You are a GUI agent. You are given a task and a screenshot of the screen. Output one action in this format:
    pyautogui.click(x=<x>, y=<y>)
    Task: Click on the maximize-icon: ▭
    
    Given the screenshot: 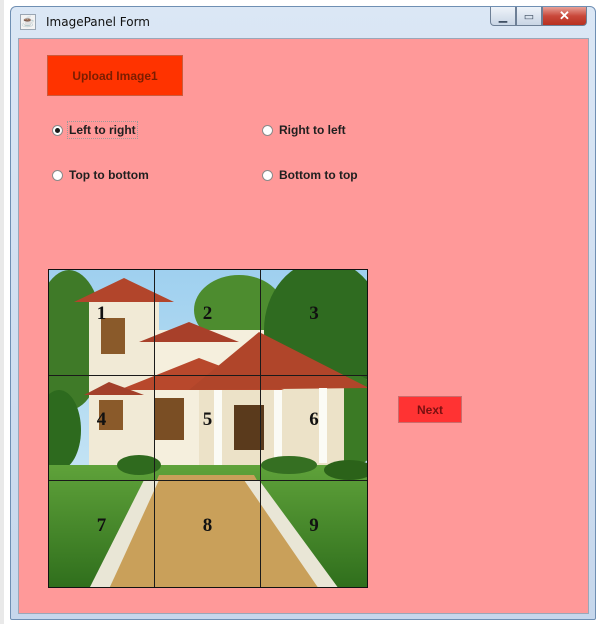 What is the action you would take?
    pyautogui.click(x=529, y=16)
    